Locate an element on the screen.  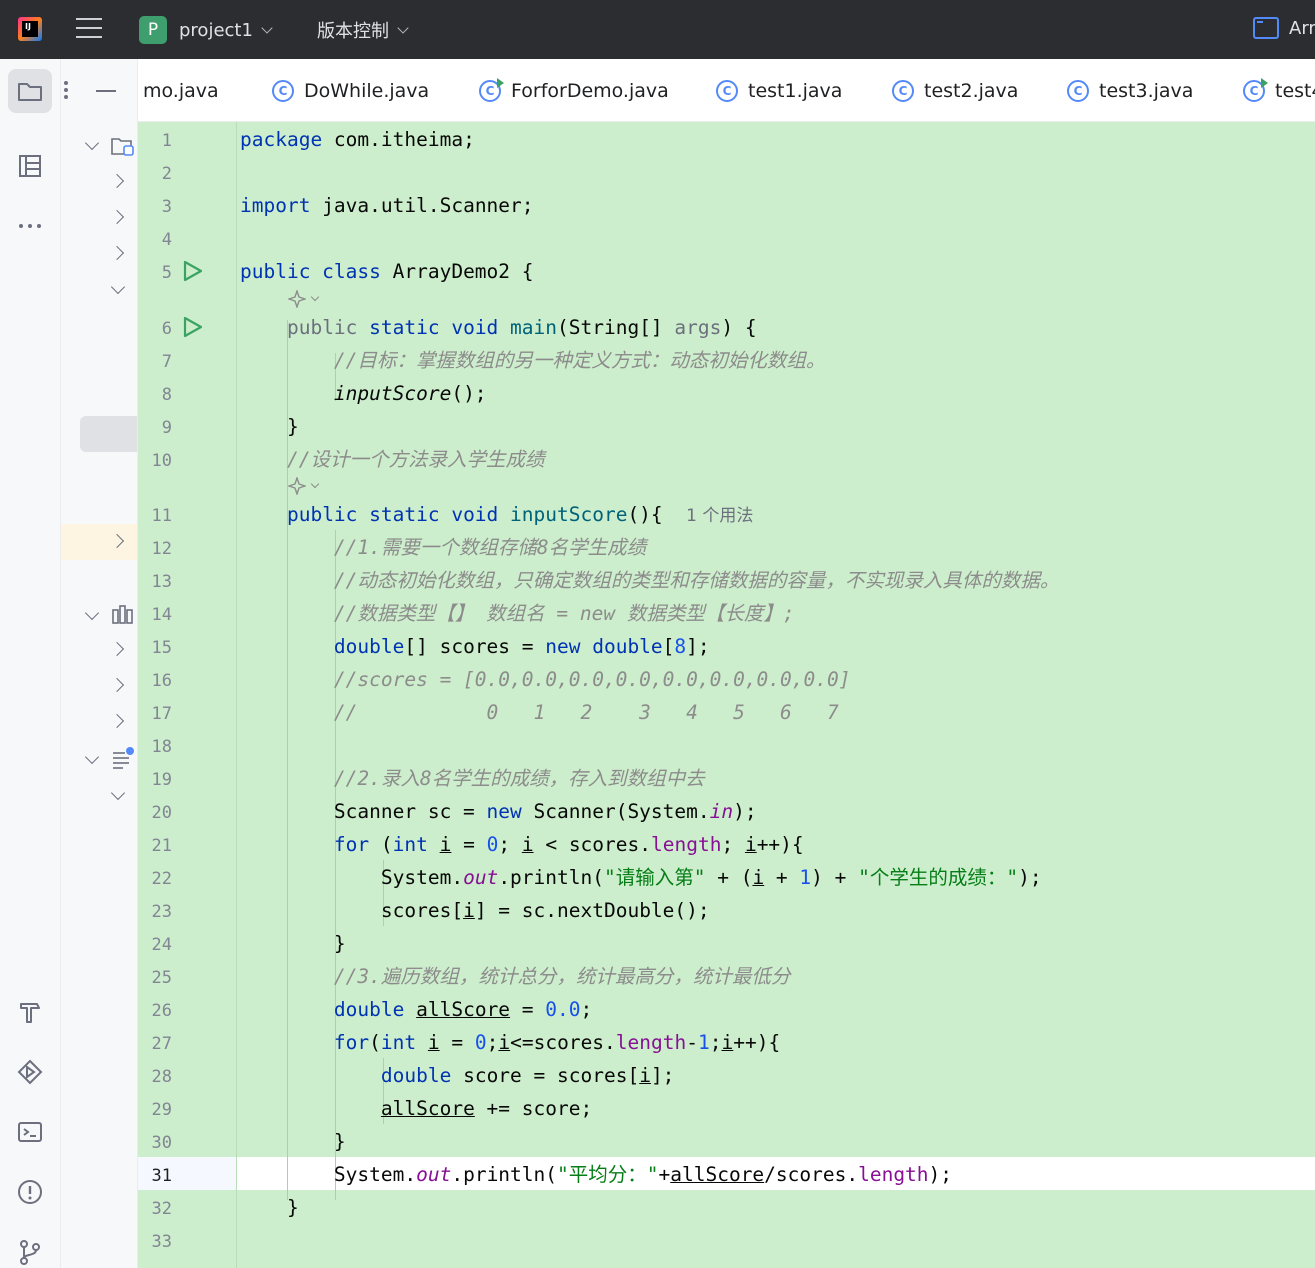
code-line-12: //1.需要一个数组存储8名学生成绩 is located at coordinates (443, 547).